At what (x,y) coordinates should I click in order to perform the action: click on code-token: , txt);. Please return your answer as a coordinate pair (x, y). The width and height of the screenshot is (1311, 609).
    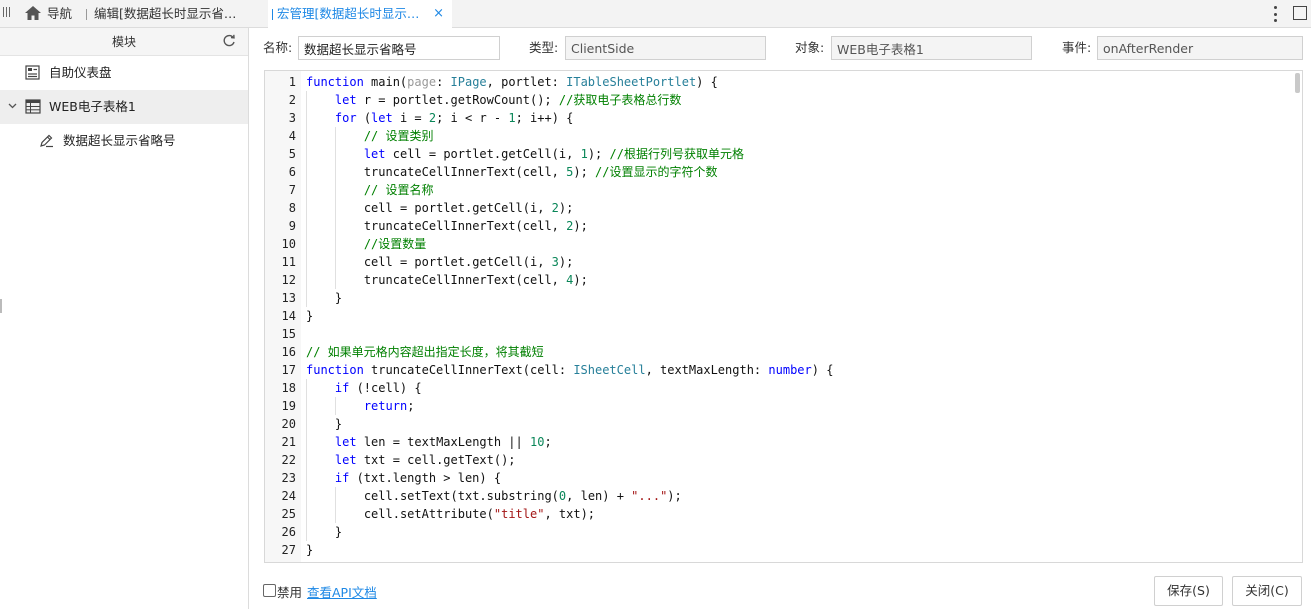
    Looking at the image, I should click on (570, 514).